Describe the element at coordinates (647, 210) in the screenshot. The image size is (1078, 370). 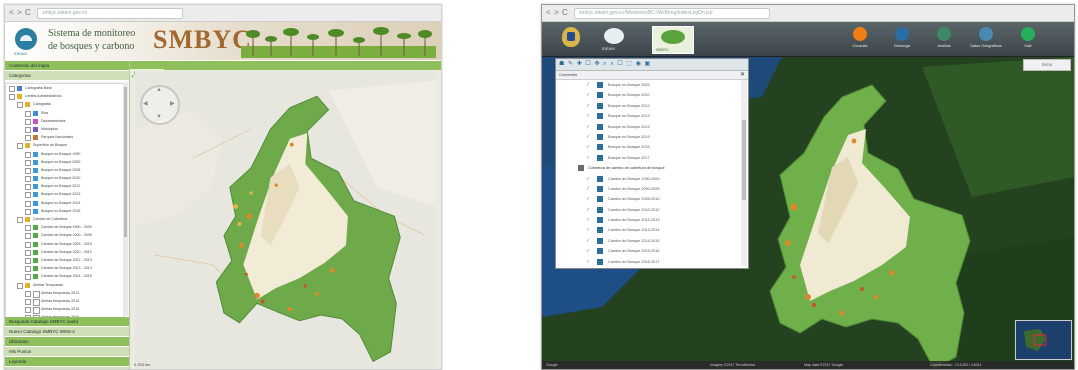
I see `layer-list-item: ✓ Cambio de Bosque 2010-2012` at that location.